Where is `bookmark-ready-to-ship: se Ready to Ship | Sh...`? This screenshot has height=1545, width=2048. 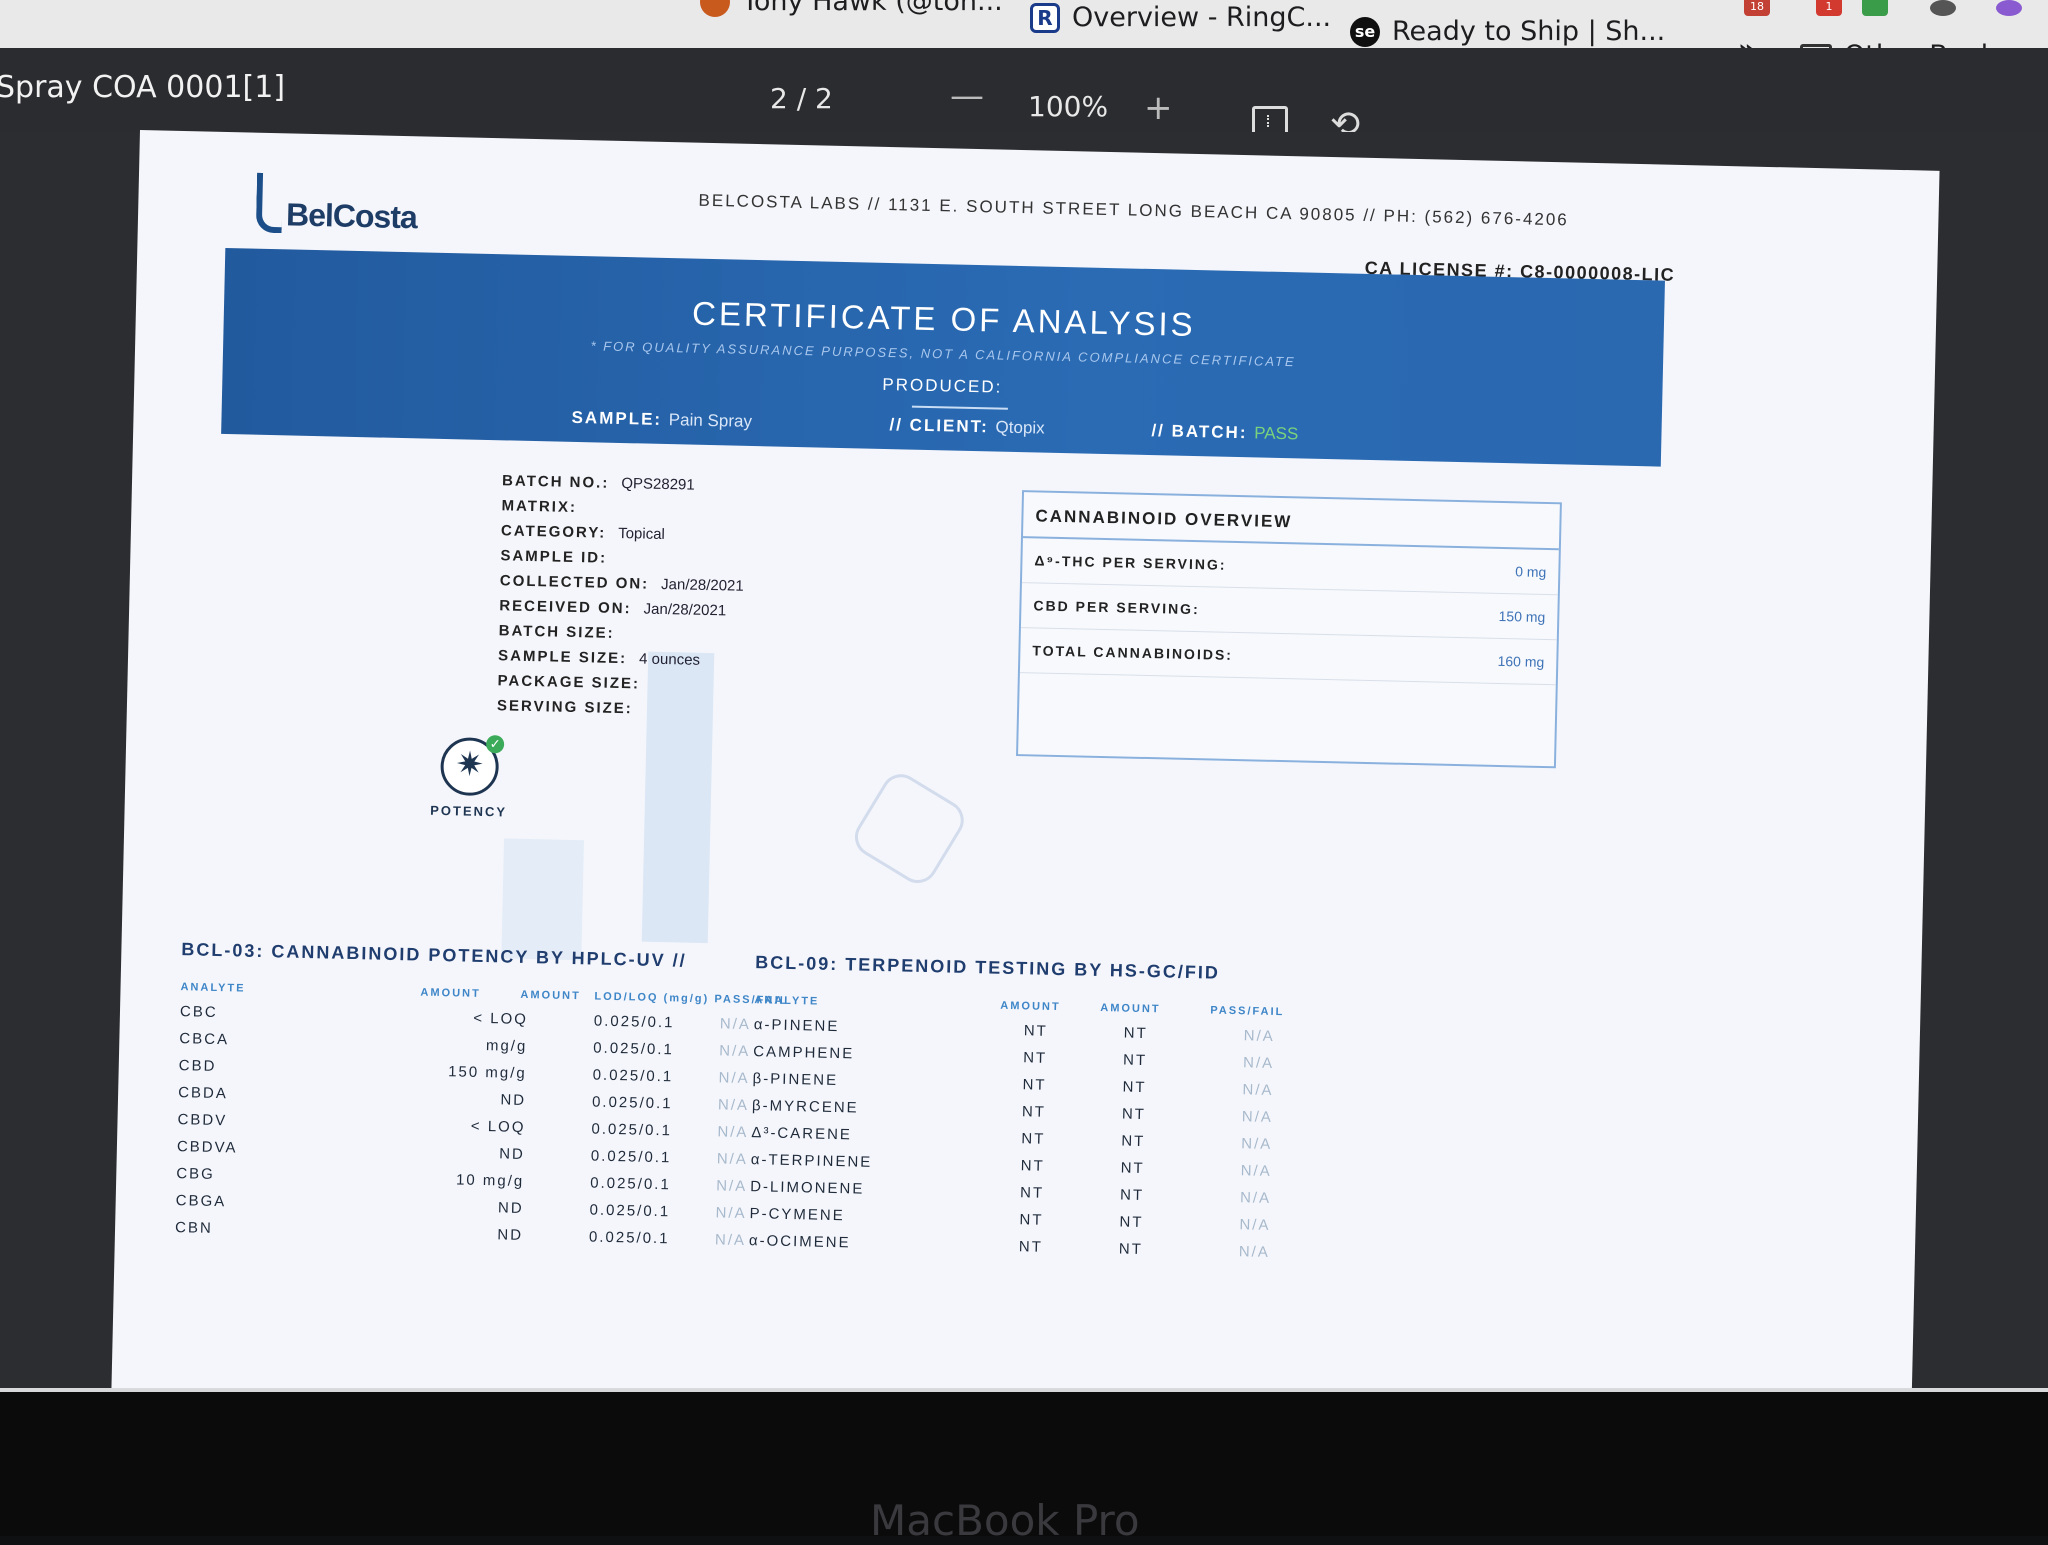
bookmark-ready-to-ship: se Ready to Ship | Sh... is located at coordinates (1507, 31).